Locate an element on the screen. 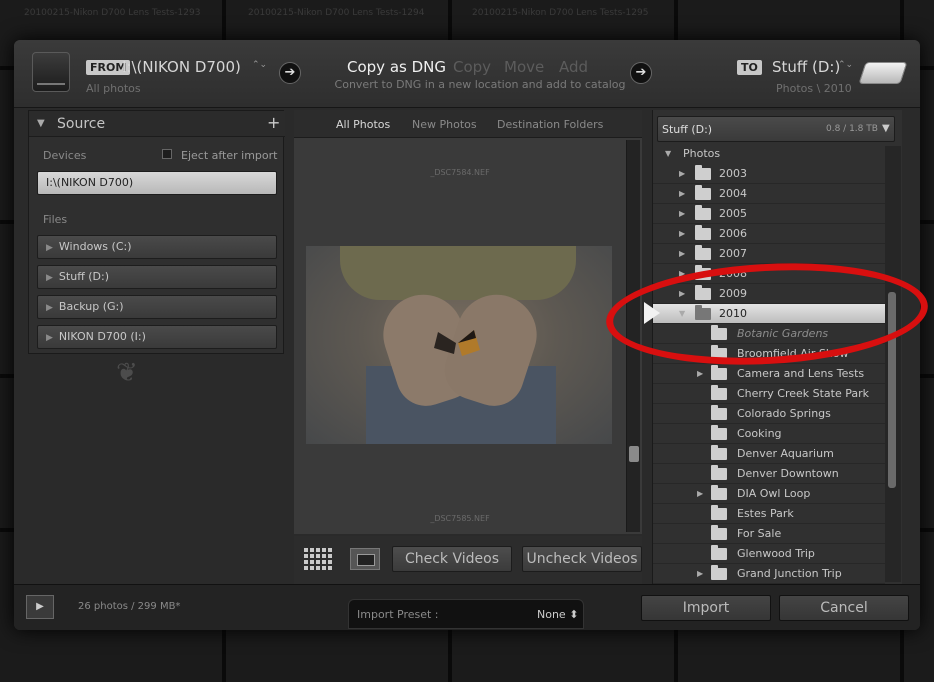 The width and height of the screenshot is (934, 682). drive-item: ▶ Backup (G:) is located at coordinates (157, 307).